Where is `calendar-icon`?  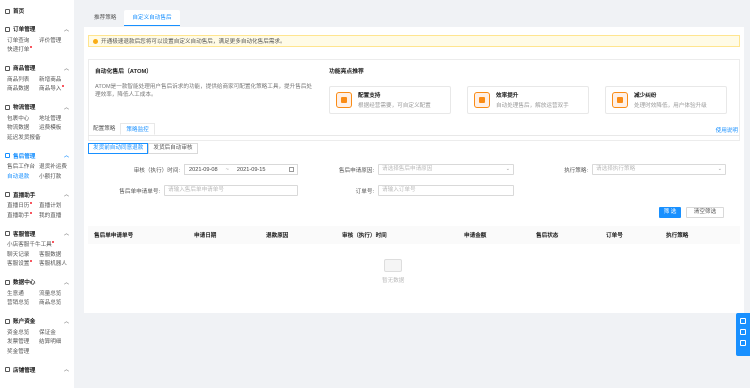
calendar-icon is located at coordinates (291, 169).